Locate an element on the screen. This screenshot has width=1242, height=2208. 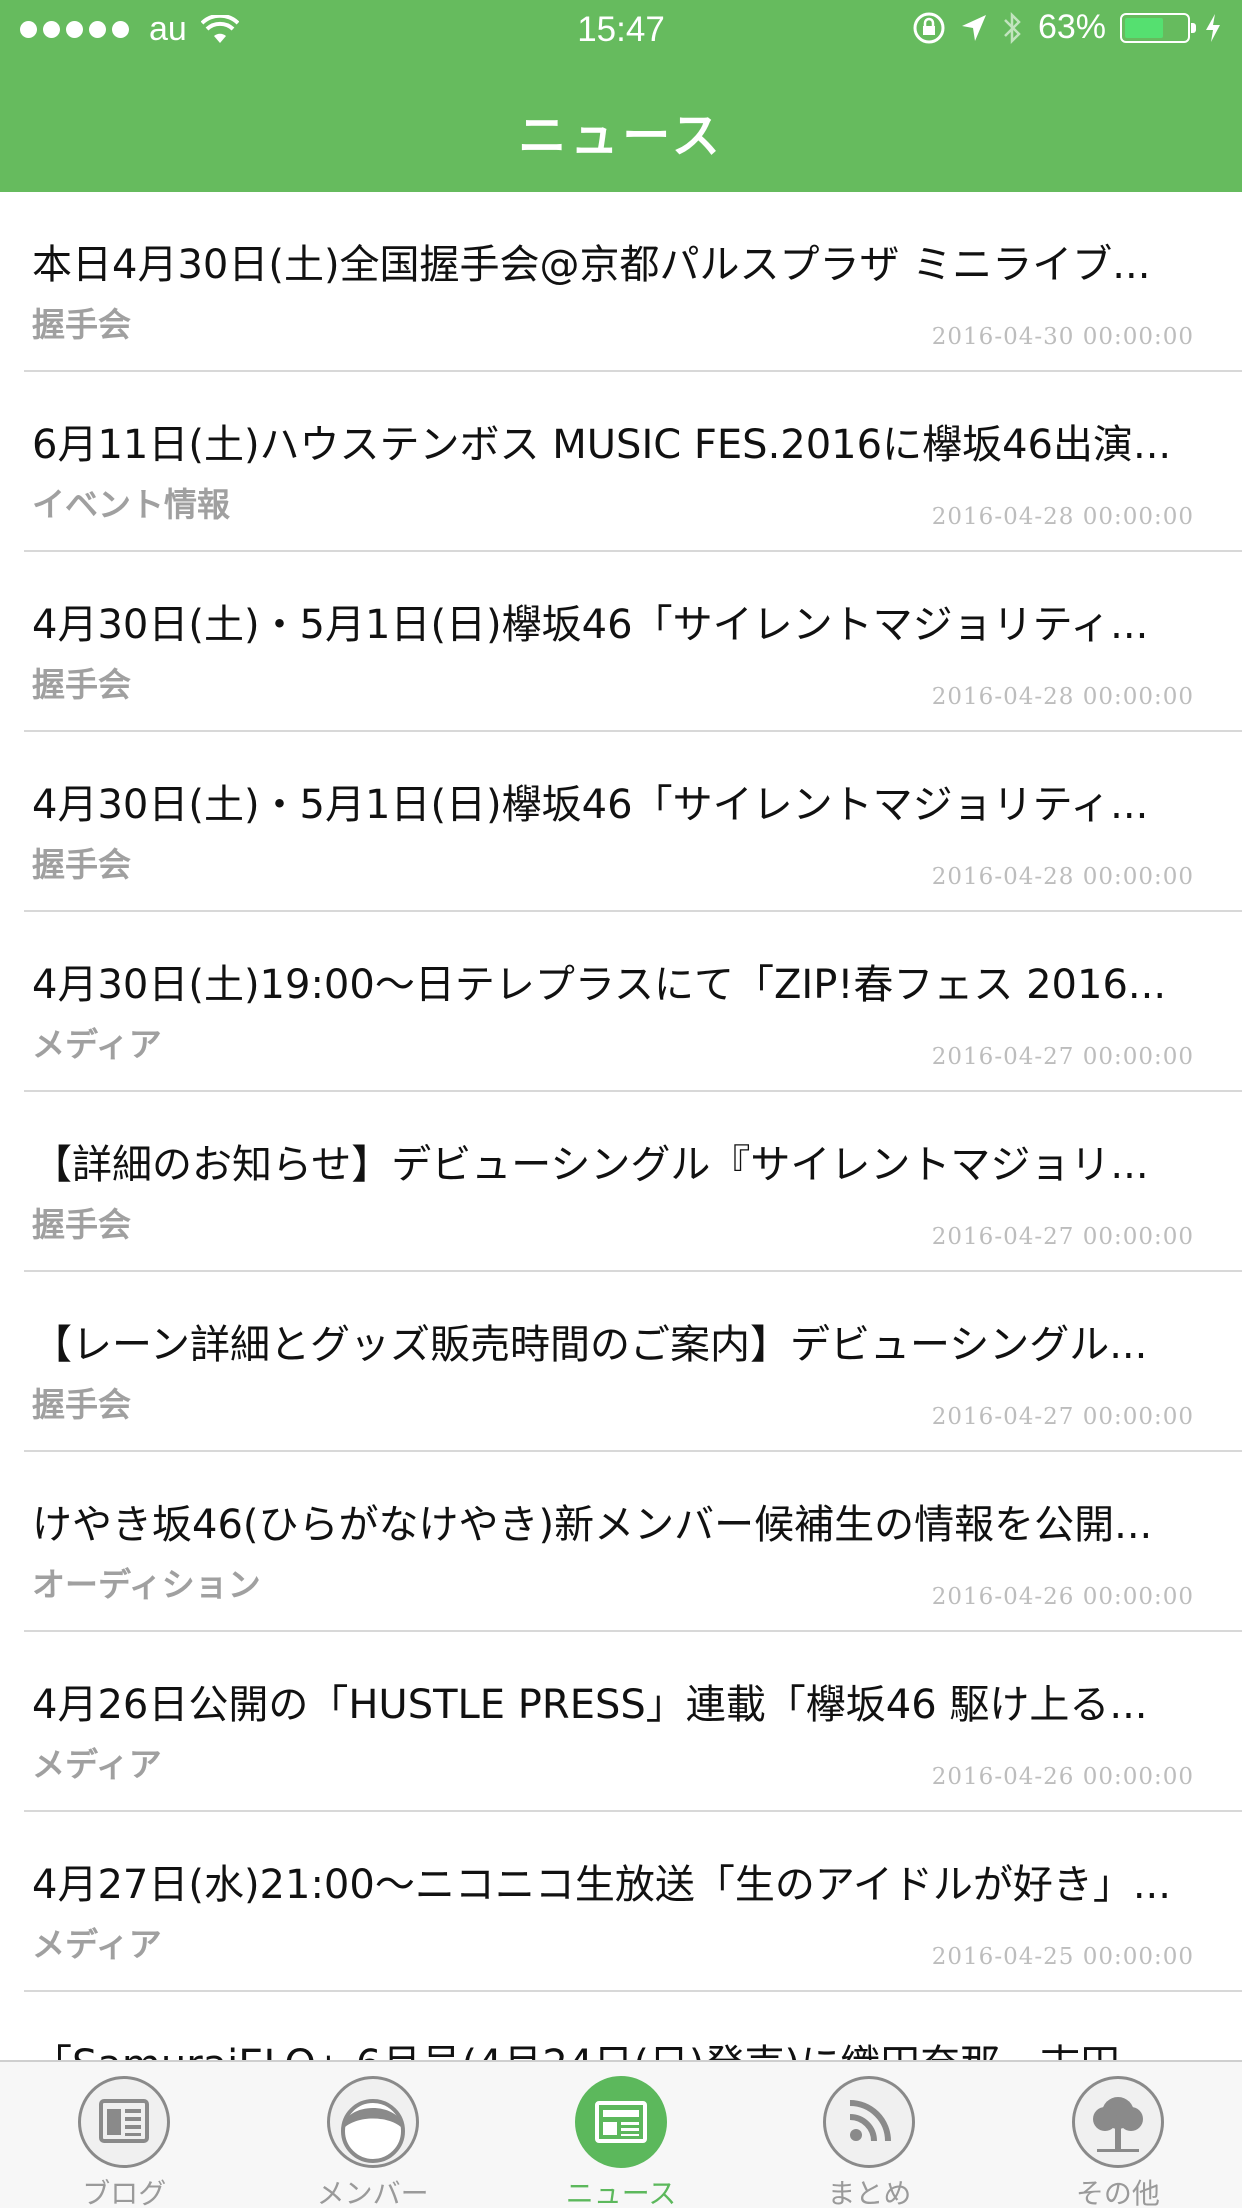
tree-icon is located at coordinates (1117, 2122).